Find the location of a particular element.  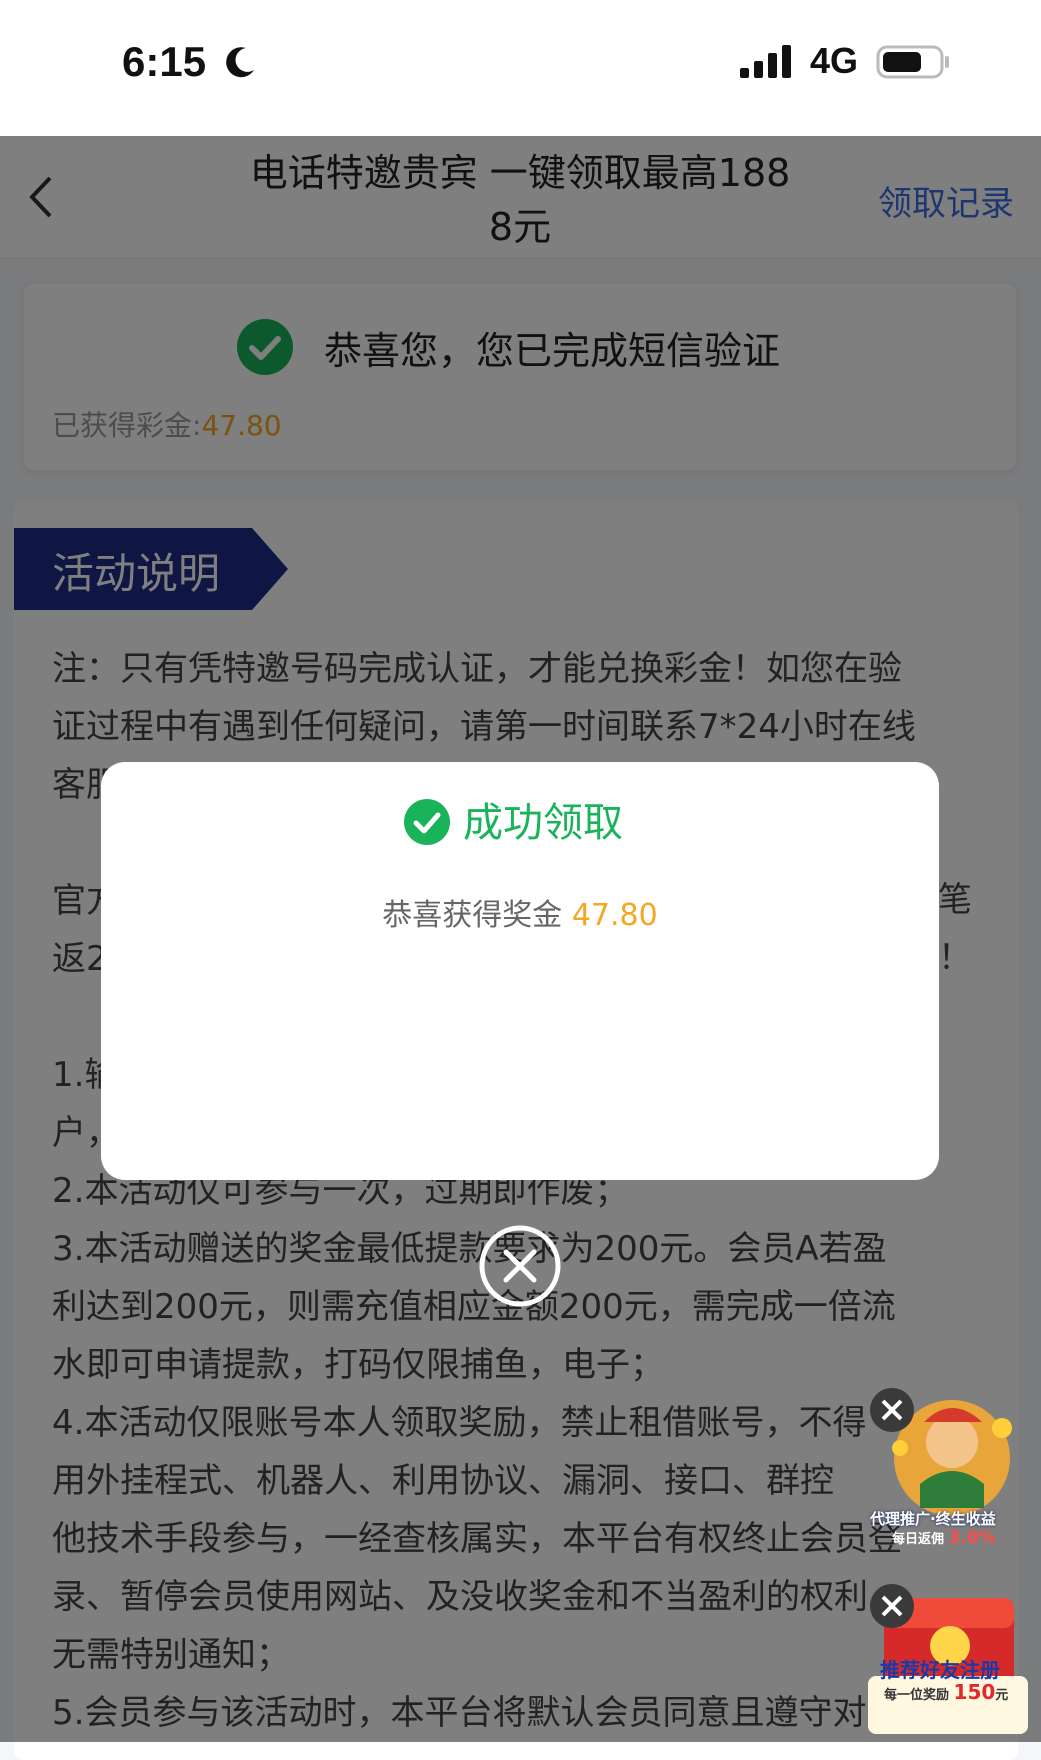

modal-message: 恭喜获得奖金 47.80 is located at coordinates (520, 912).